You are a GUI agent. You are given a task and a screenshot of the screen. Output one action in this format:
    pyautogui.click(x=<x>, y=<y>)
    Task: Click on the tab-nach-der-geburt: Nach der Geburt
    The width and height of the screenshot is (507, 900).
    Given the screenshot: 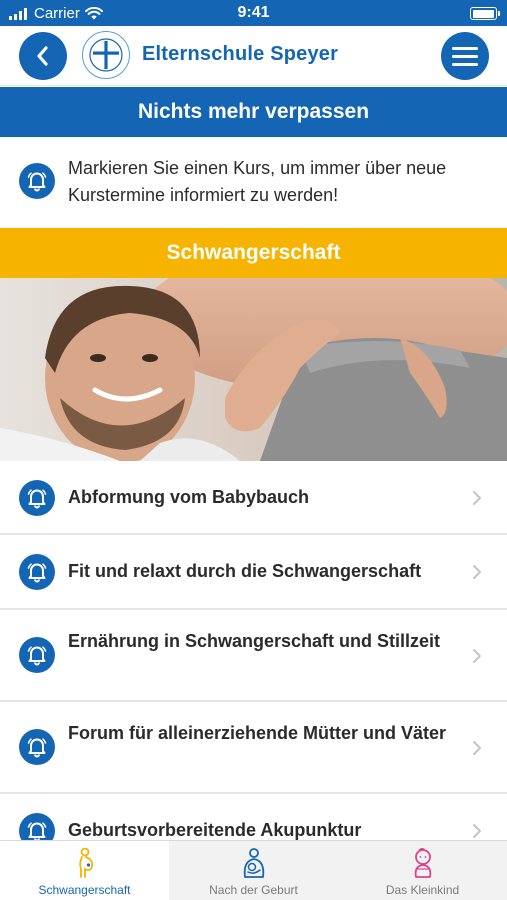 What is the action you would take?
    pyautogui.click(x=253, y=870)
    